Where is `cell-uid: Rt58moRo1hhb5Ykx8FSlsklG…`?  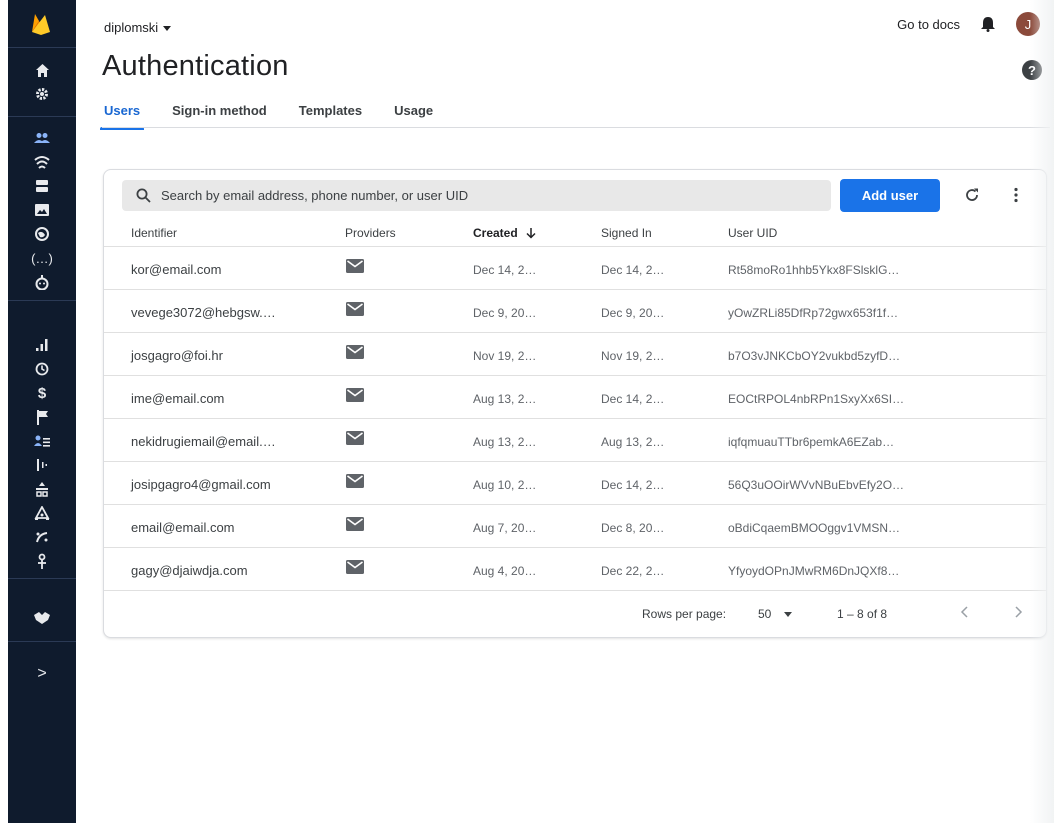
cell-uid: Rt58moRo1hhb5Ykx8FSlsklG… is located at coordinates (814, 270).